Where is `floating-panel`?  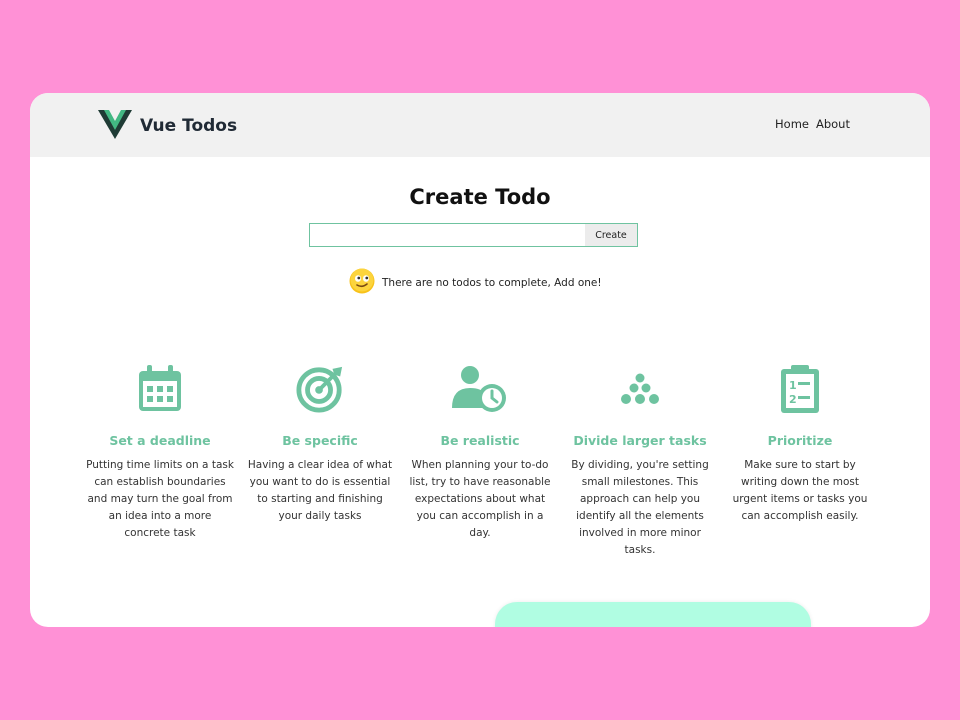 floating-panel is located at coordinates (653, 614).